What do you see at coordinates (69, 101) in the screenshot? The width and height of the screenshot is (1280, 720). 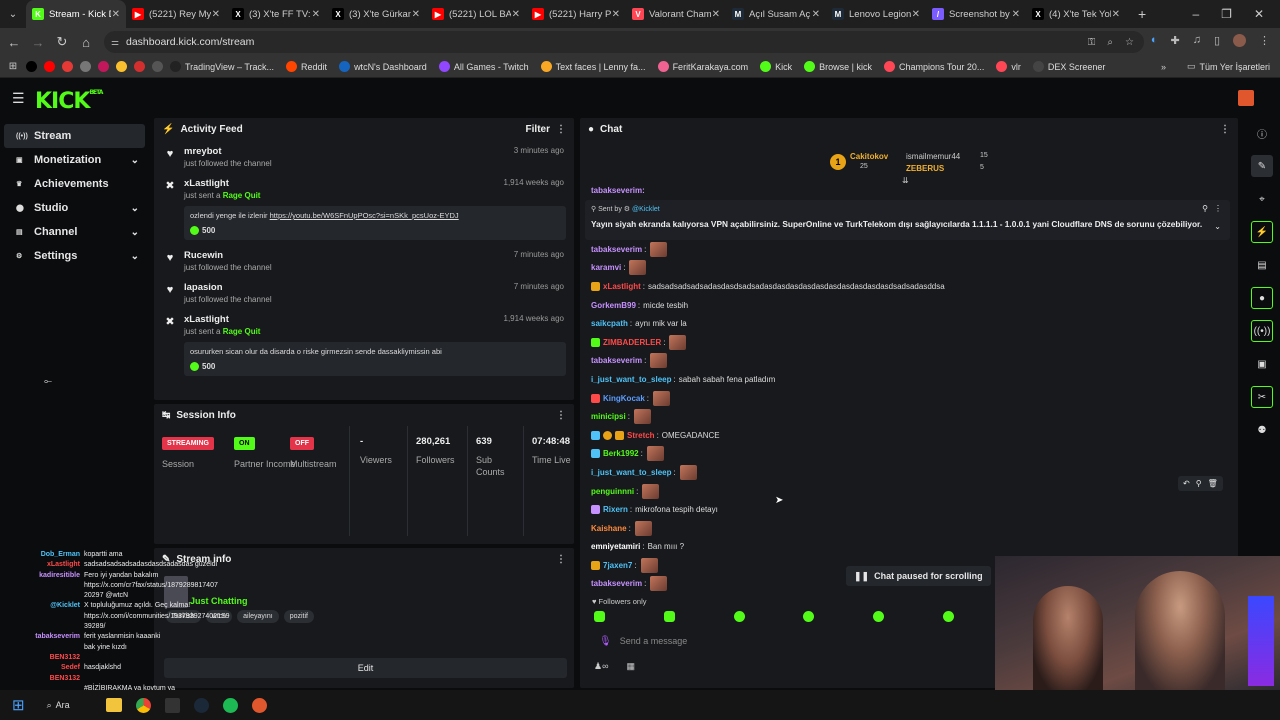 I see `kick-logo: KICKBETA` at bounding box center [69, 101].